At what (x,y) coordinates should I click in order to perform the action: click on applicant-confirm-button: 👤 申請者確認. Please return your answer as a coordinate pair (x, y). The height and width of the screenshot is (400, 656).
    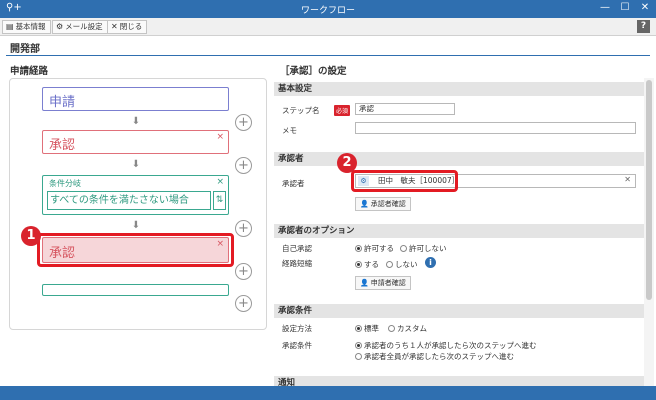
    Looking at the image, I should click on (383, 283).